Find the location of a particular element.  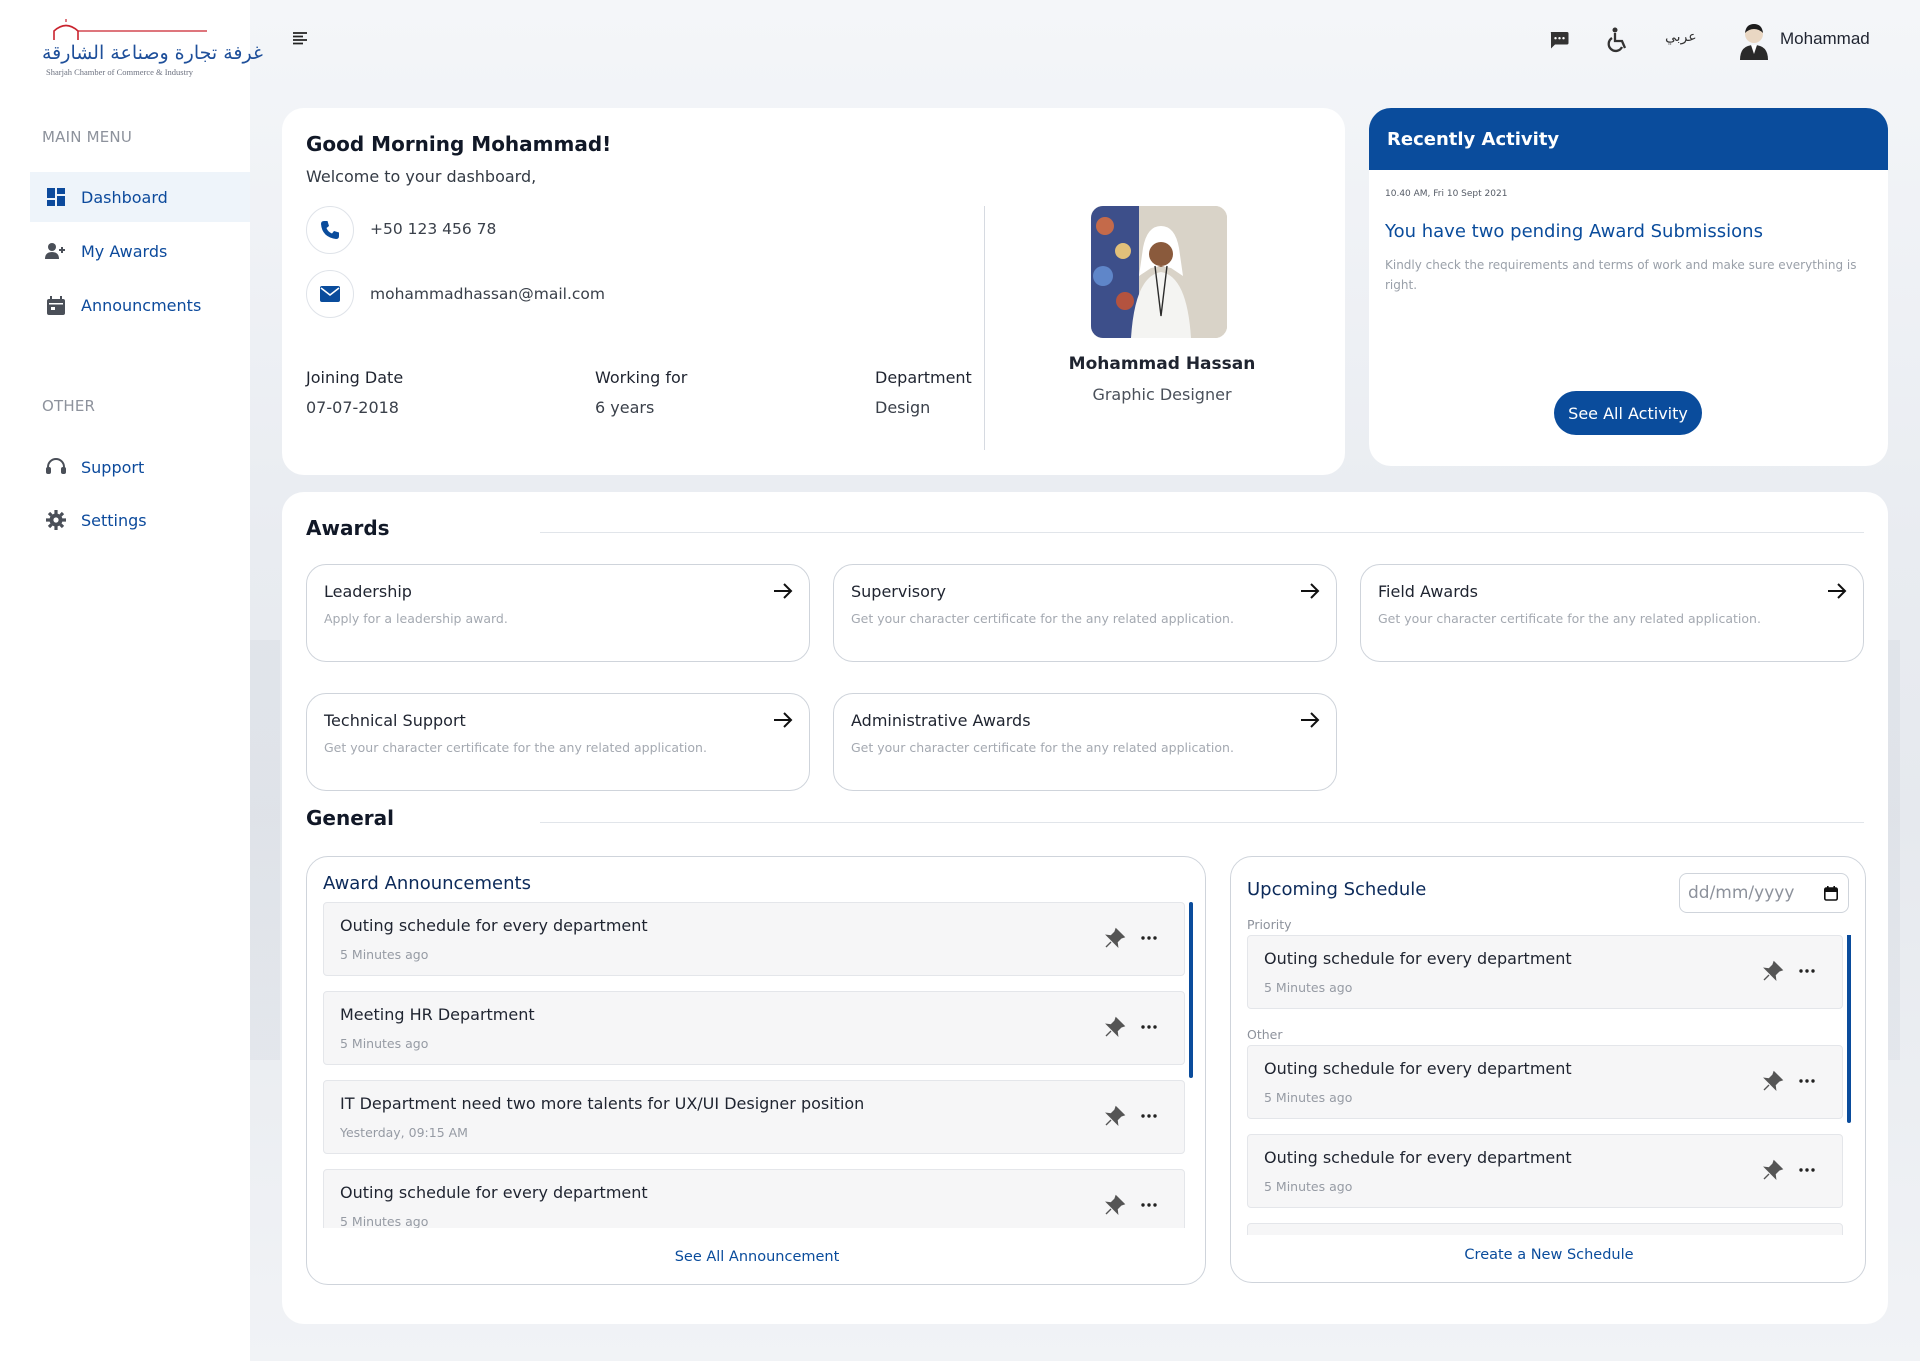

accessibility-icon is located at coordinates (1618, 40).